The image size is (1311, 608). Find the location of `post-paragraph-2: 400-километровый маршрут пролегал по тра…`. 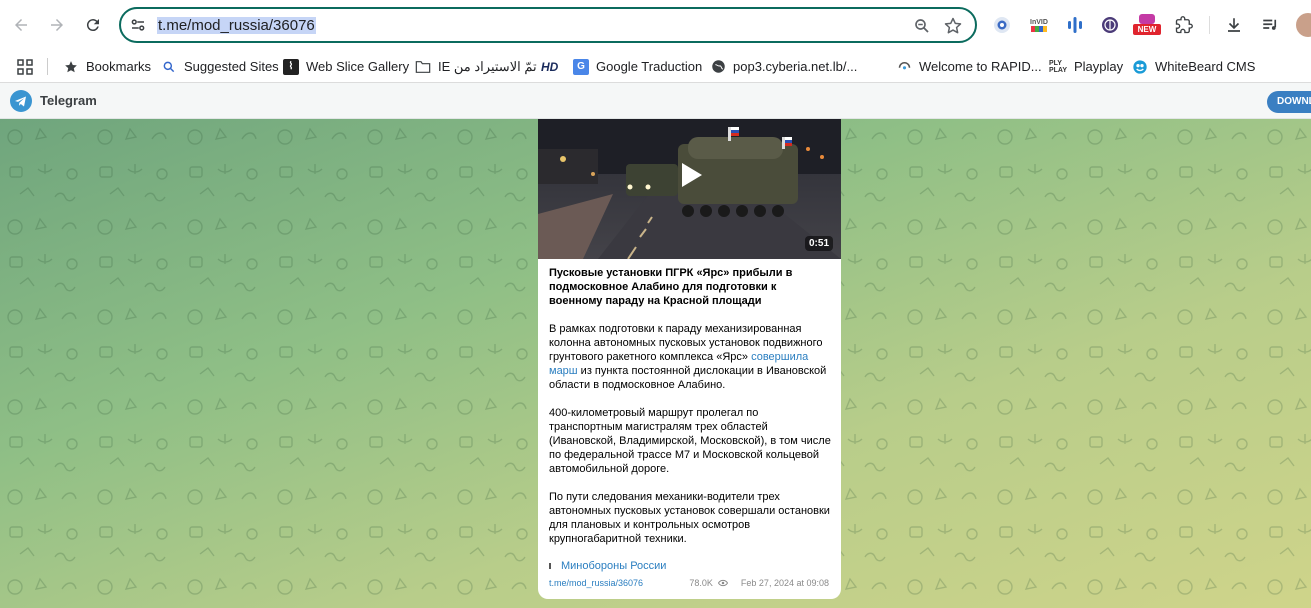

post-paragraph-2: 400-километровый маршрут пролегал по тра… is located at coordinates (690, 441).